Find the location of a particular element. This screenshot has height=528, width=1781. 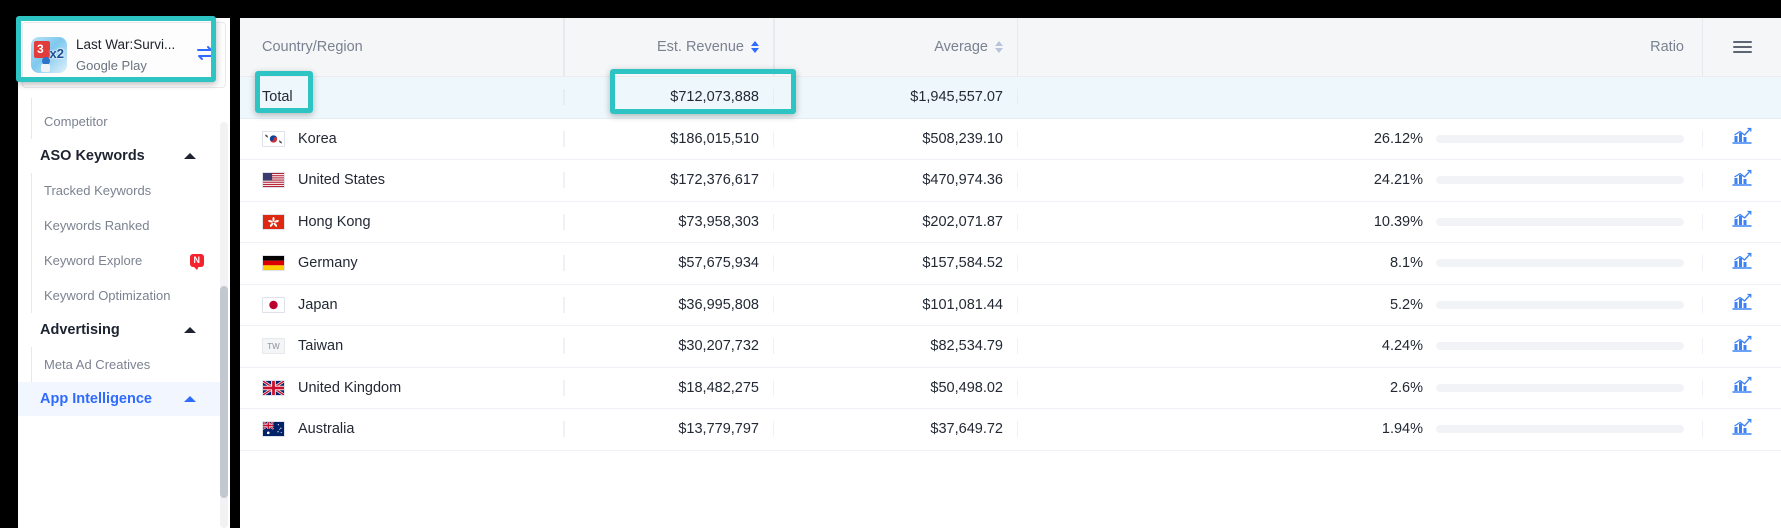

total-average-value: $1,945,557.07 is located at coordinates (956, 97).